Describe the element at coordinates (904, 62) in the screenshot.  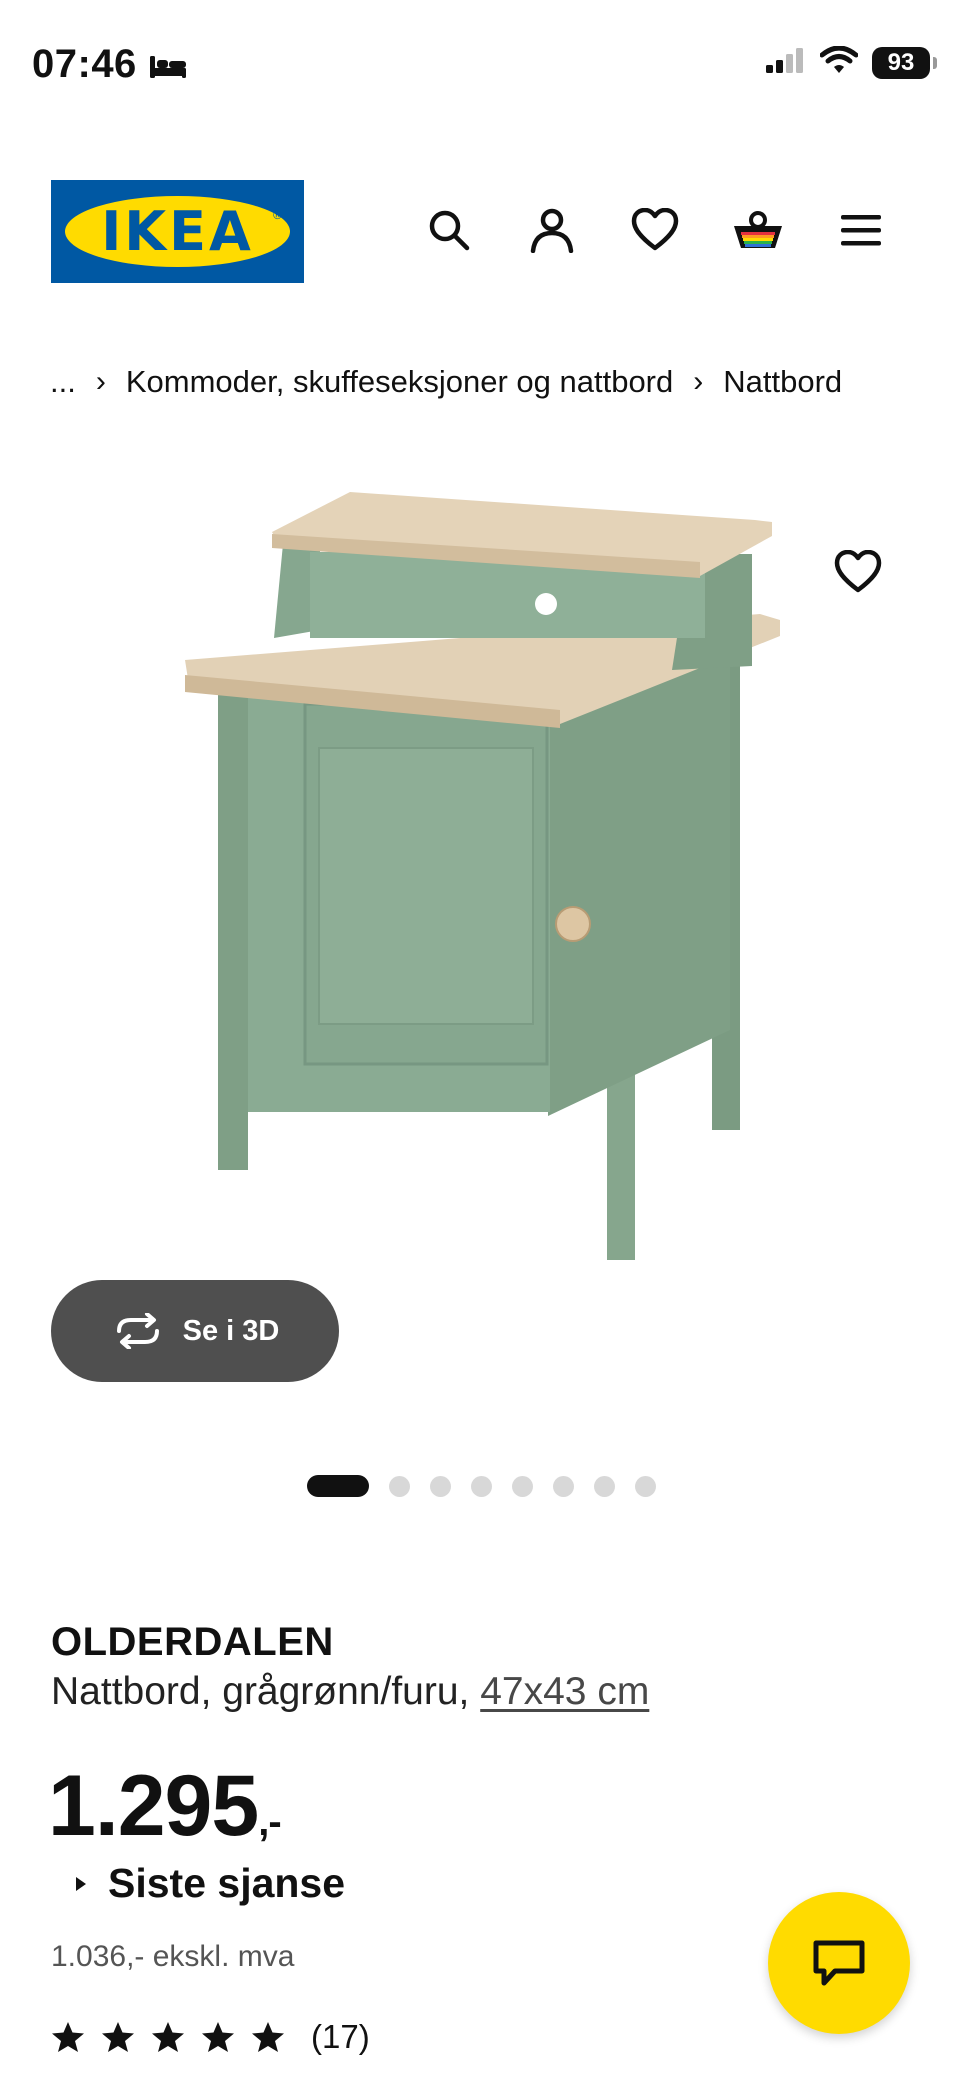
I see `battery-indicator: 93` at that location.